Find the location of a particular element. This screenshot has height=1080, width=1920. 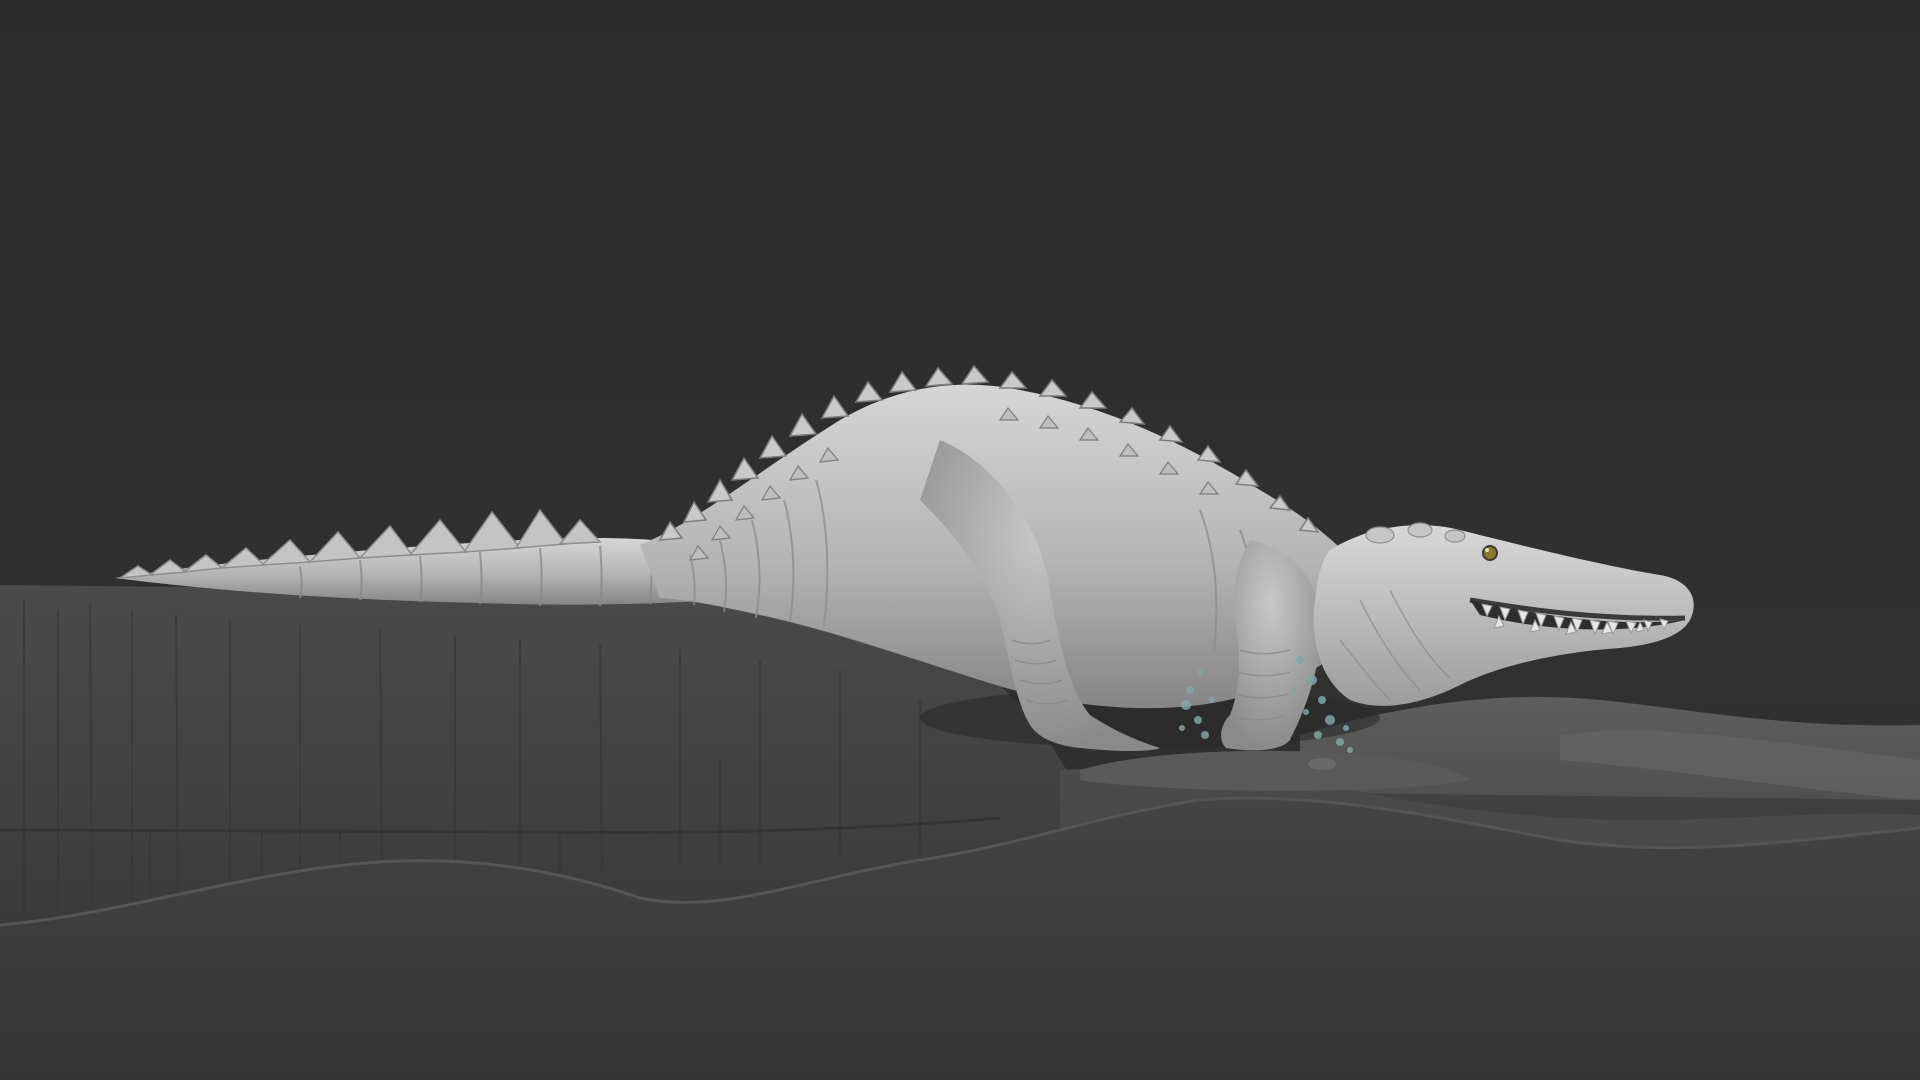

eye-glint is located at coordinates (1487, 550).